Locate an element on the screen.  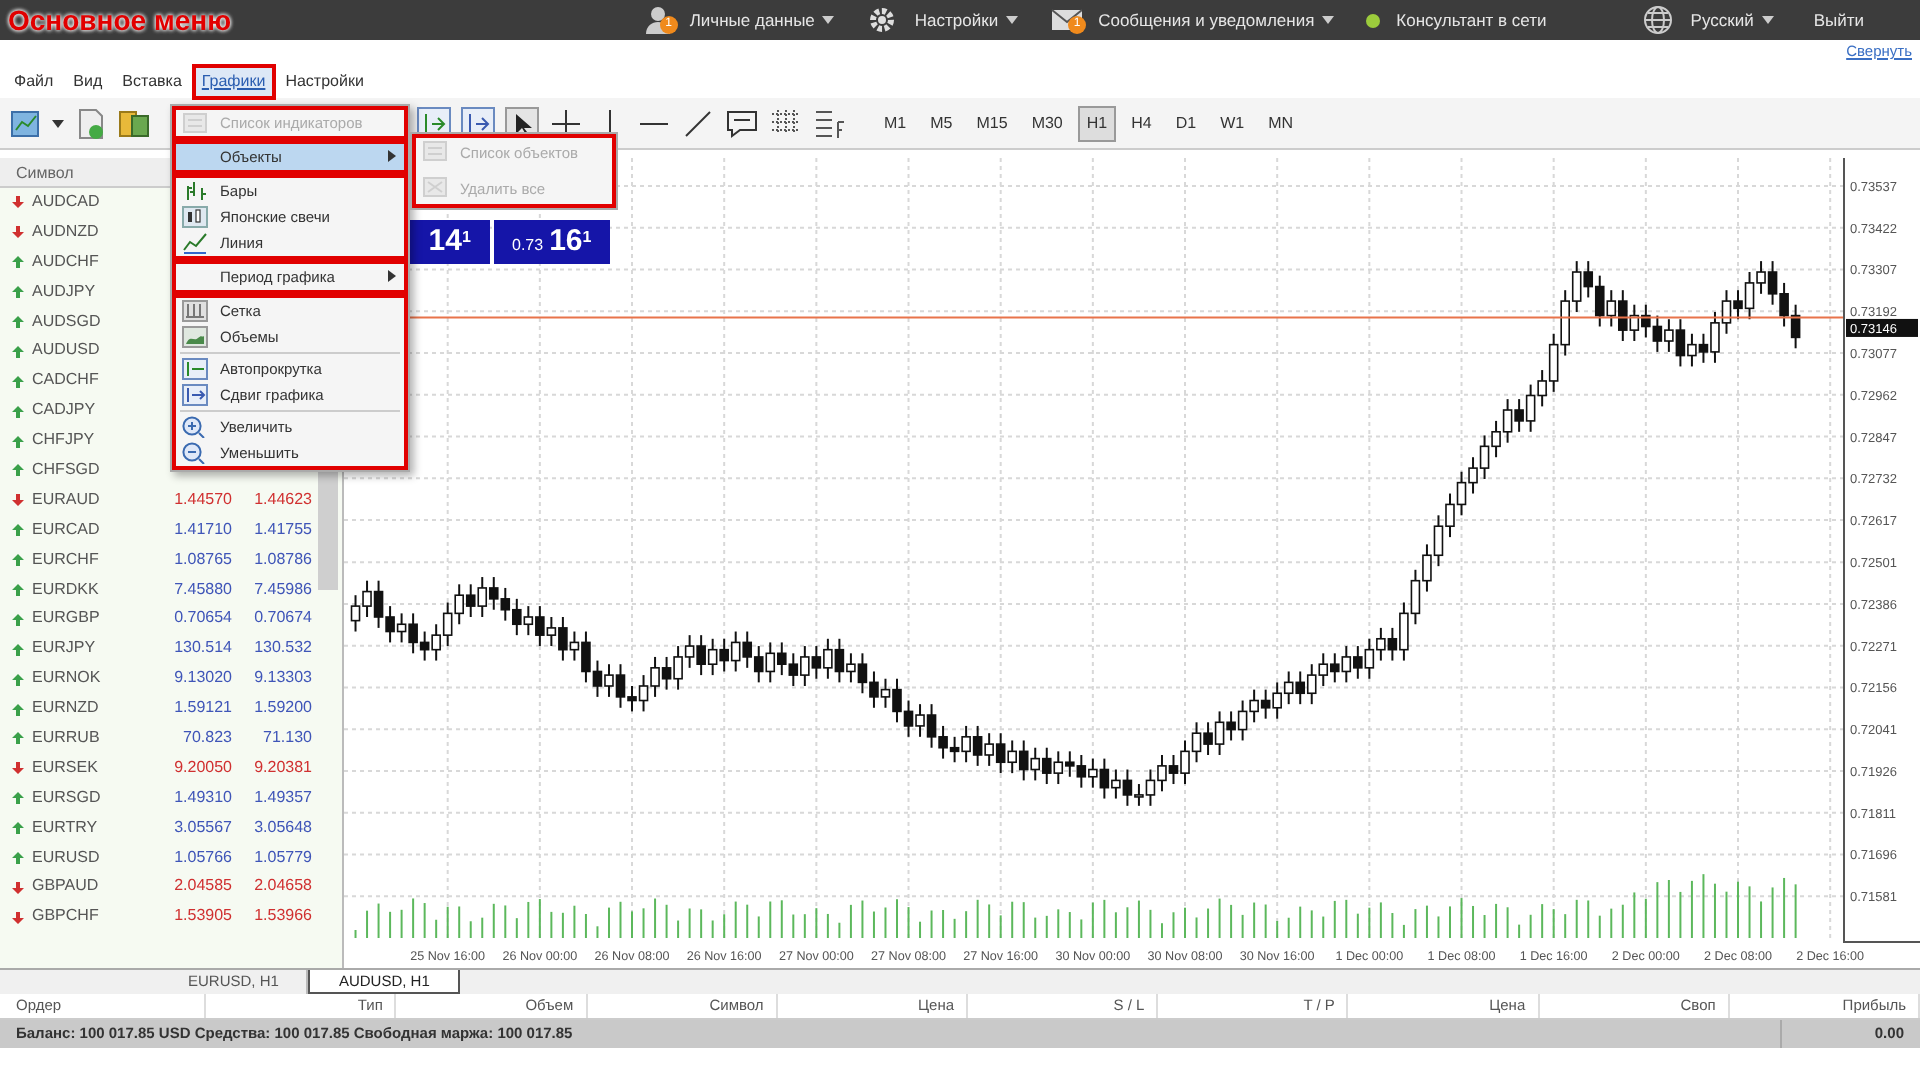
symbol-name: EURSEK is located at coordinates (65, 768).